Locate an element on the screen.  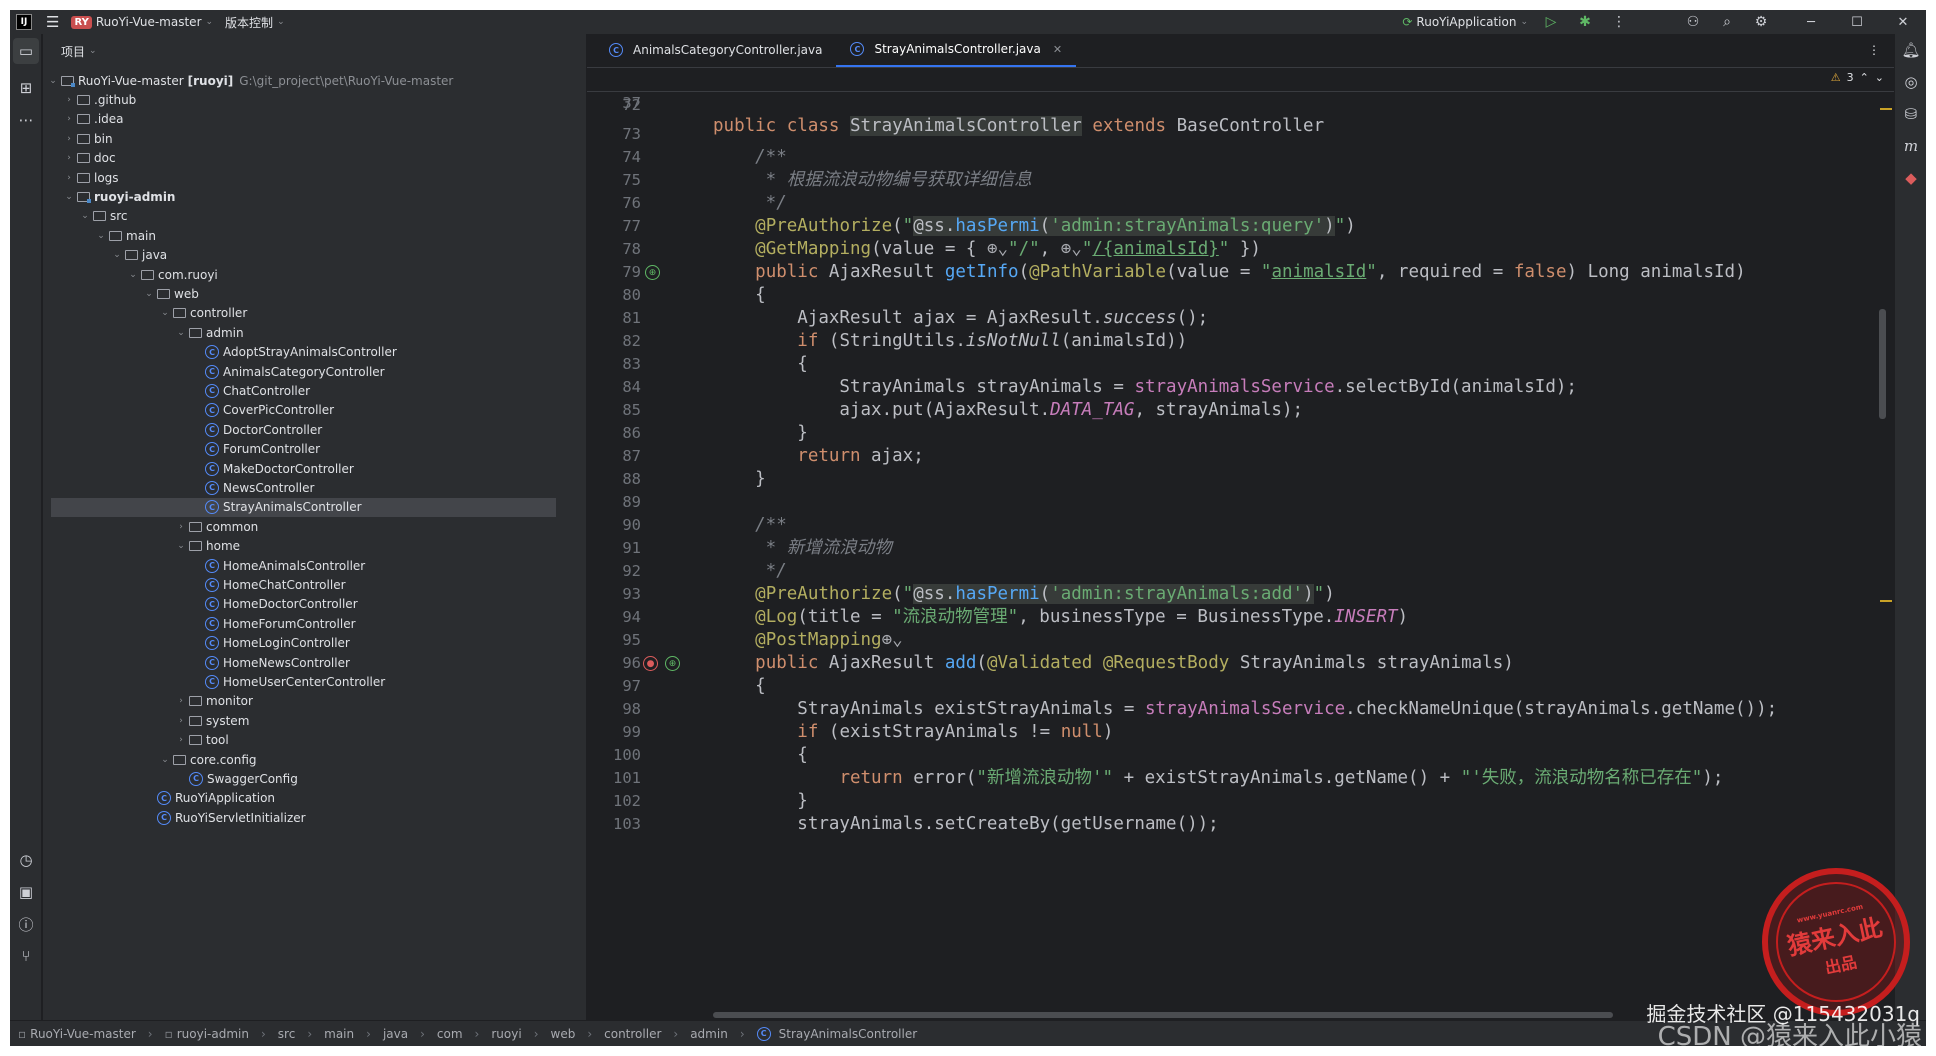
tree-folder-item: › bin is located at coordinates (77, 138).